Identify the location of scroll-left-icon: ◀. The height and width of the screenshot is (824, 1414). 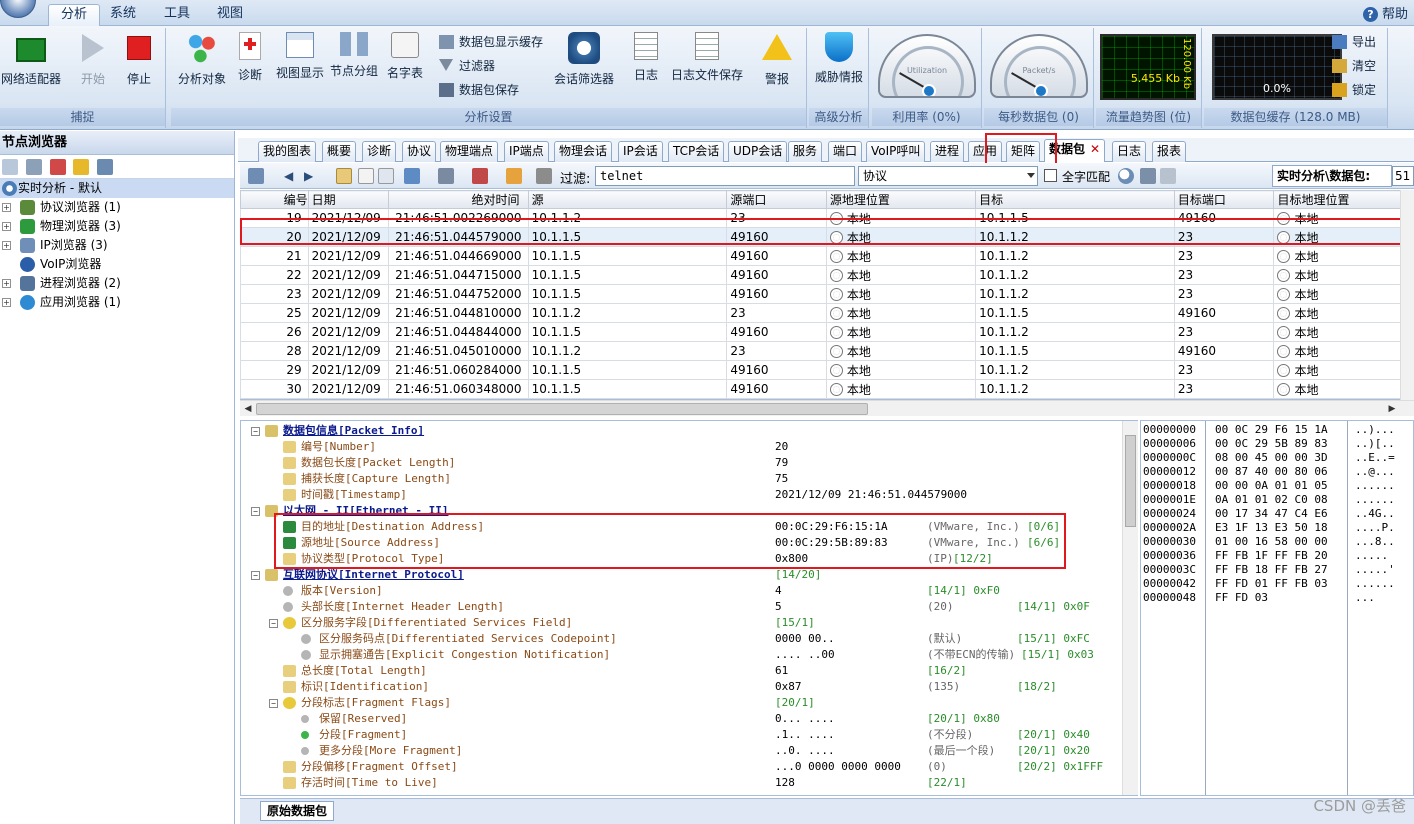
(248, 409).